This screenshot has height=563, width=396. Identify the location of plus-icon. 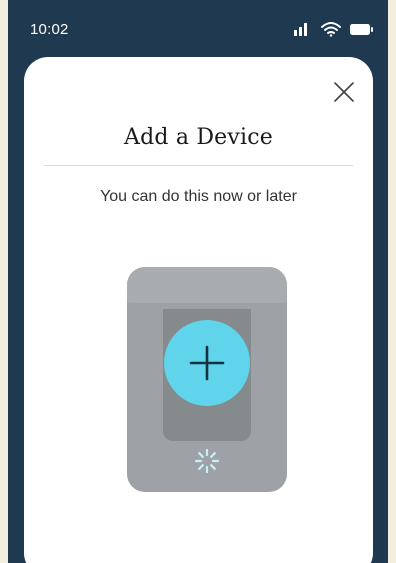
(207, 363).